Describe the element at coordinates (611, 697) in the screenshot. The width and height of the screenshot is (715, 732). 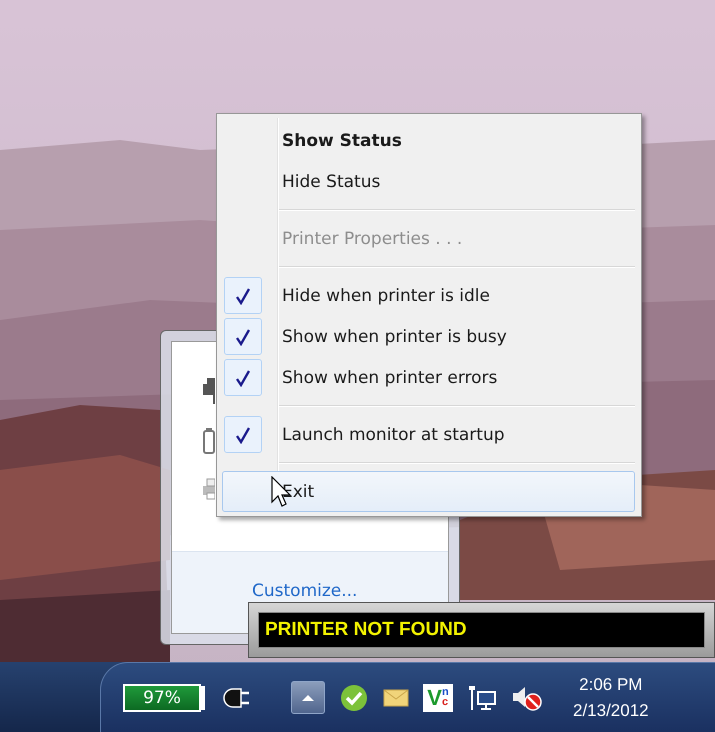
I see `clock: 2:06 PM 2/13/2012` at that location.